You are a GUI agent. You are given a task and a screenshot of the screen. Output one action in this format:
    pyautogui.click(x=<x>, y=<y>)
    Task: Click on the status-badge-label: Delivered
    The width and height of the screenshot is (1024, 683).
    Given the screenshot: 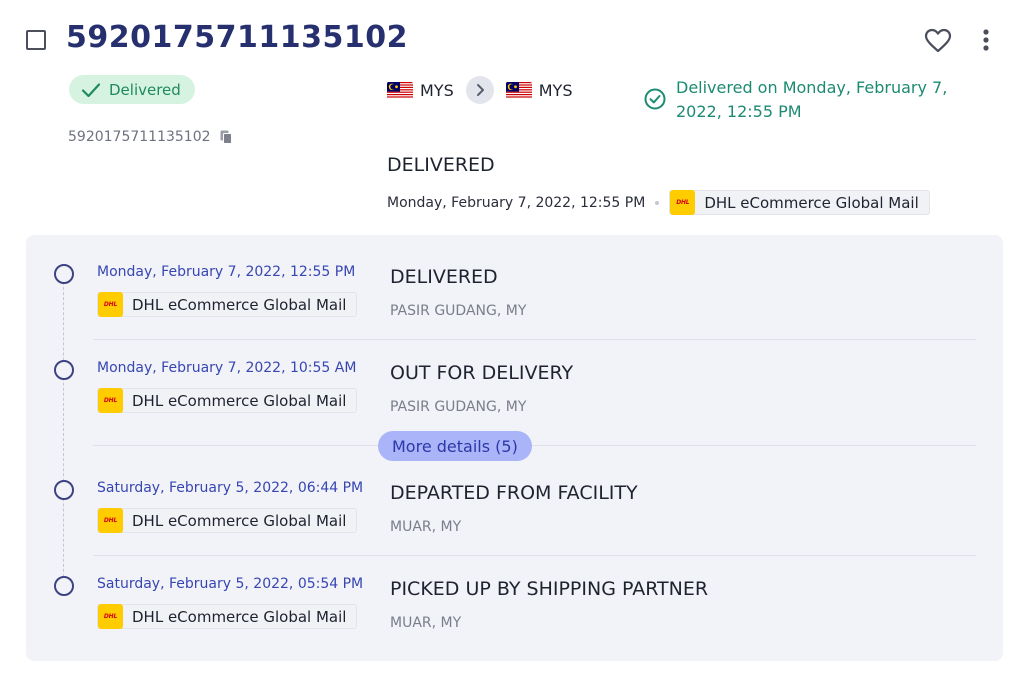 What is the action you would take?
    pyautogui.click(x=145, y=89)
    